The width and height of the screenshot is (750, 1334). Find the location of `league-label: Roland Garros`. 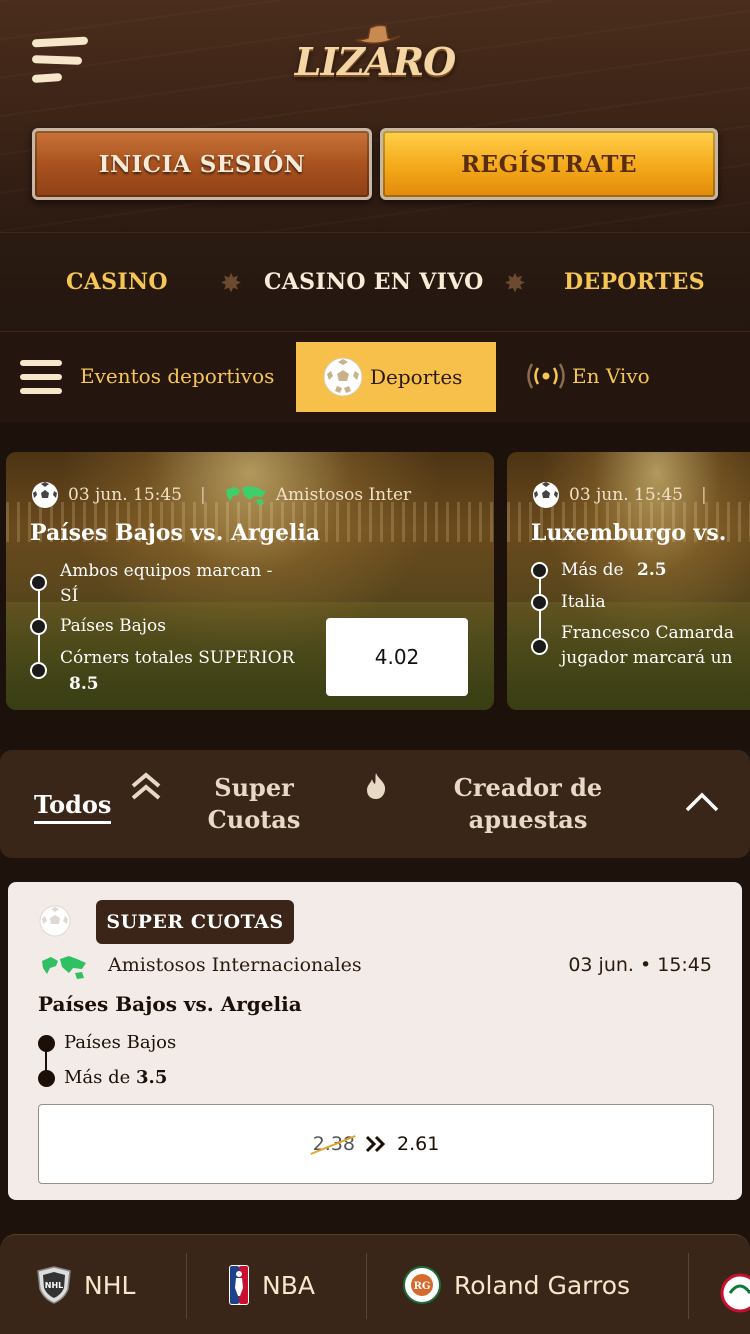

league-label: Roland Garros is located at coordinates (542, 1285).